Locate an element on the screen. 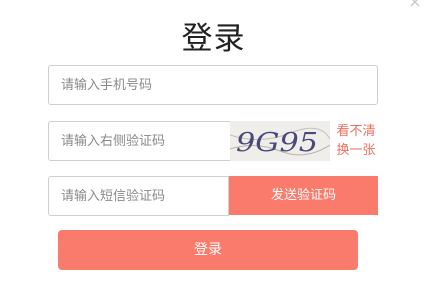 This screenshot has width=437, height=291. sms-code-input is located at coordinates (138, 196).